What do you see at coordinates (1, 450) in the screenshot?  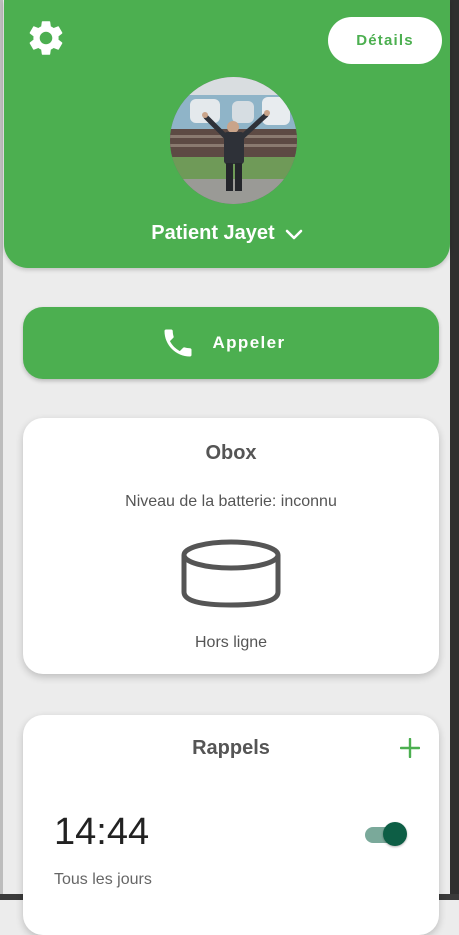 I see `screen-edge-left` at bounding box center [1, 450].